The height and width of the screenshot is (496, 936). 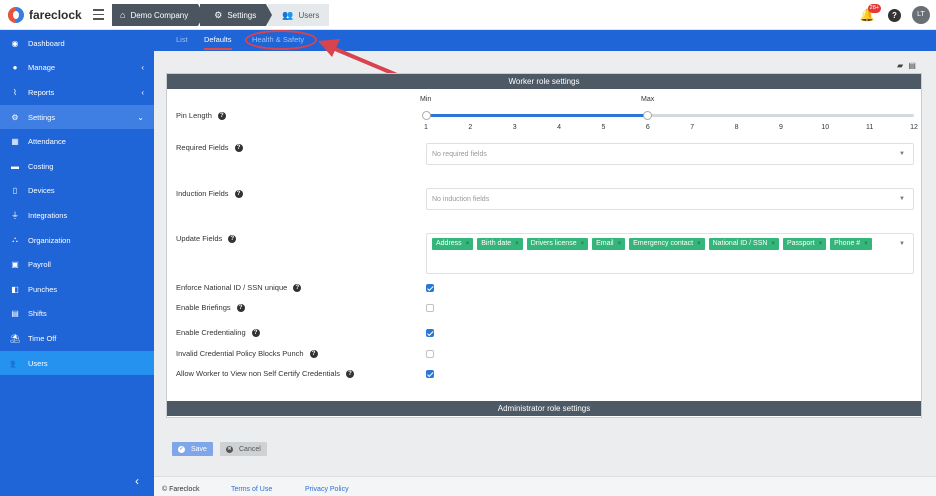 I want to click on sidebar-item-integrations: ⏚ Integrations, so click(x=77, y=215).